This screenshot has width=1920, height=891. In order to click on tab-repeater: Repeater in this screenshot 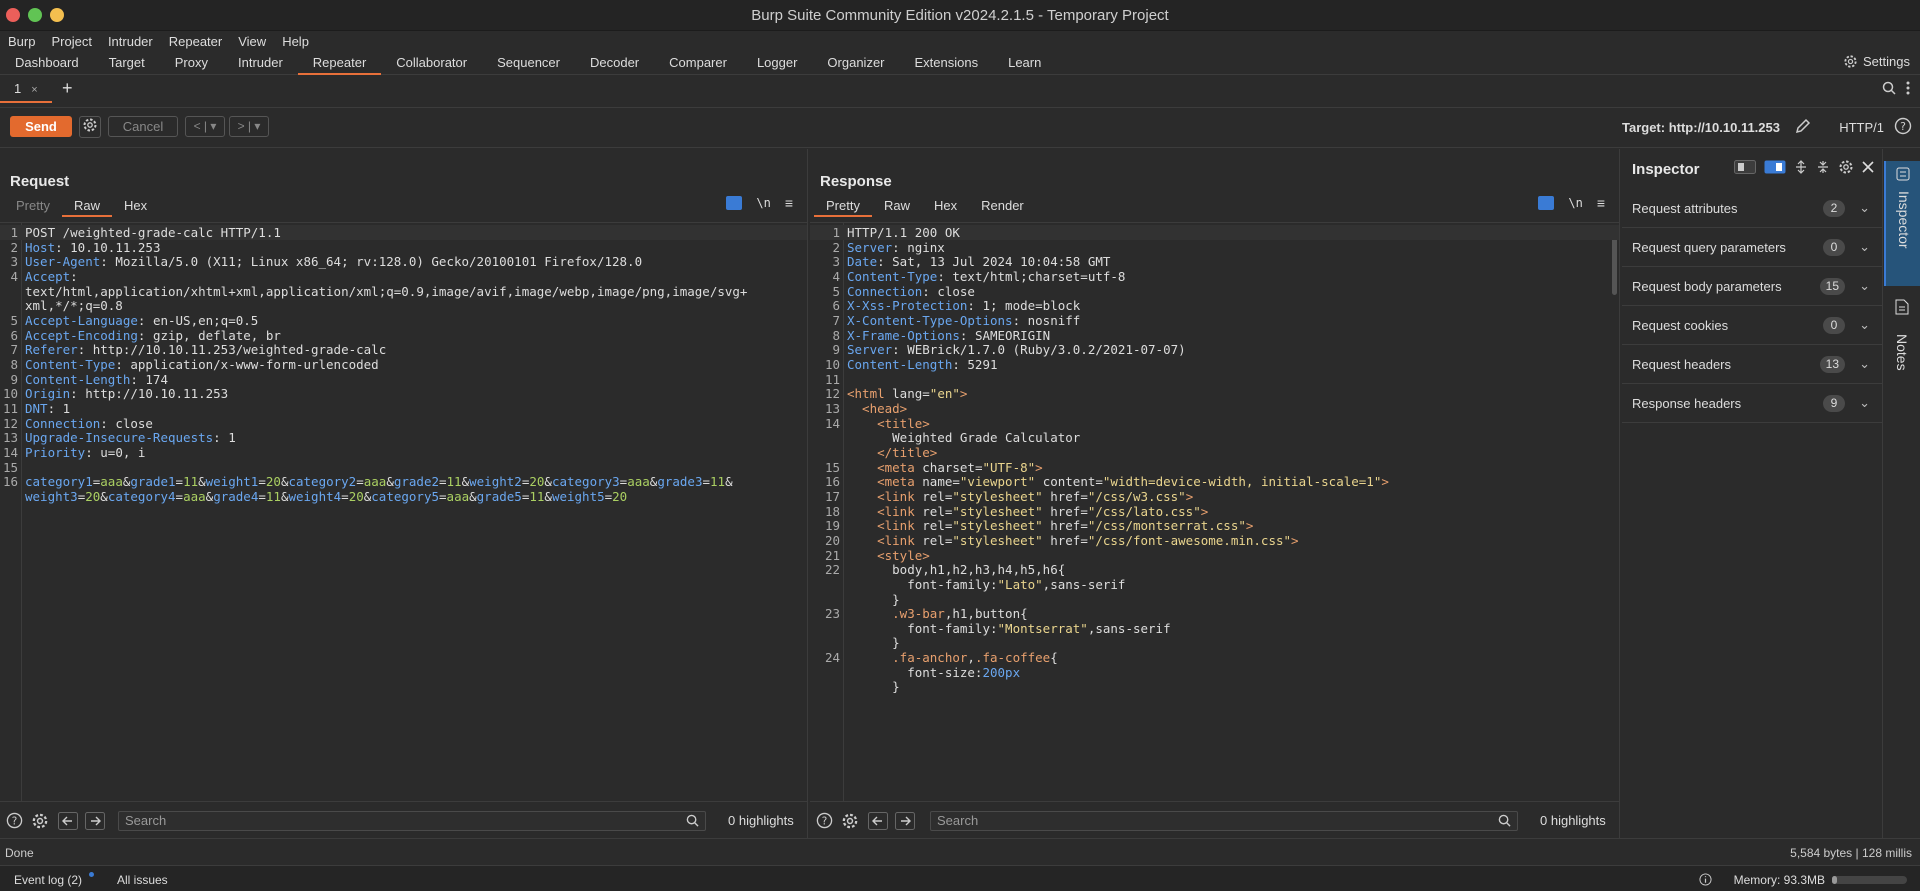, I will do `click(339, 63)`.